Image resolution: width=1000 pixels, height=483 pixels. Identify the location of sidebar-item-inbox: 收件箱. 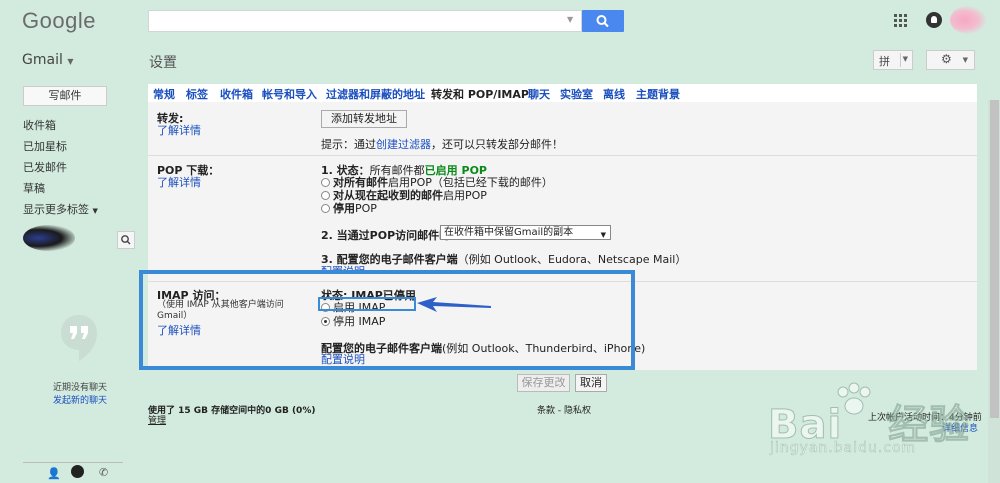
(39, 125).